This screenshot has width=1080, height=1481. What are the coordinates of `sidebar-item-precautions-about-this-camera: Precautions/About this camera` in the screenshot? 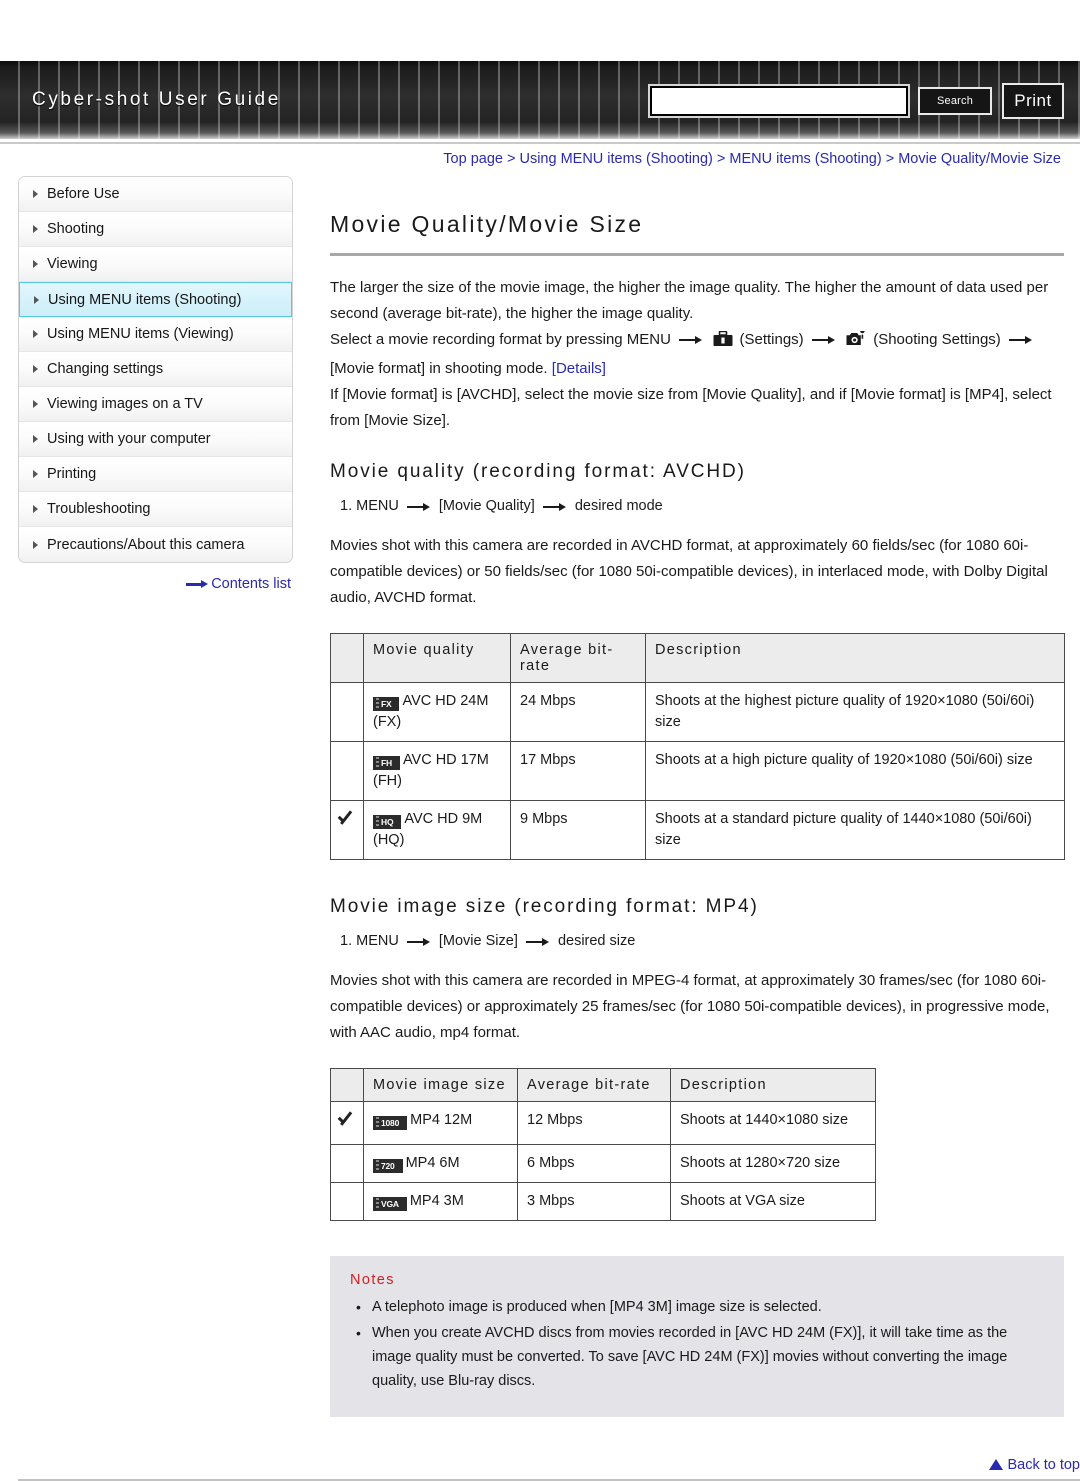 It's located at (155, 544).